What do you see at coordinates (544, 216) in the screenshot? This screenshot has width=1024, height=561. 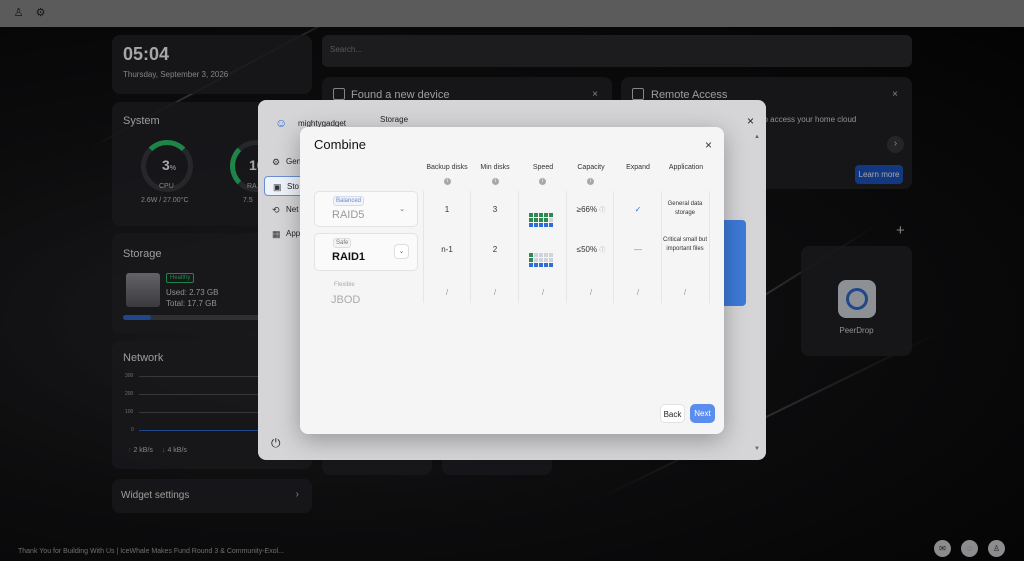 I see `raid5-speed` at bounding box center [544, 216].